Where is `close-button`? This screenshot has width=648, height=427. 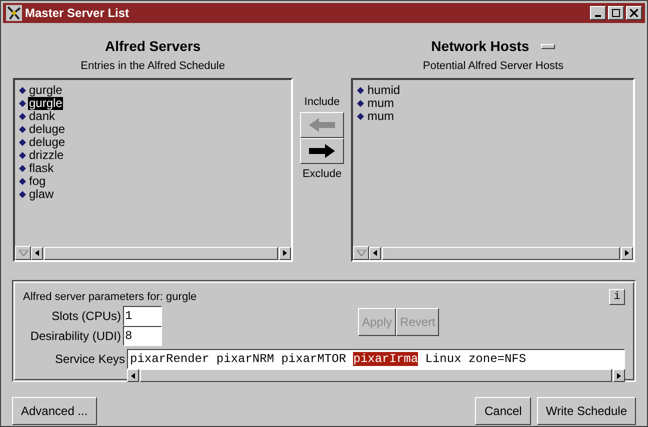 close-button is located at coordinates (634, 13).